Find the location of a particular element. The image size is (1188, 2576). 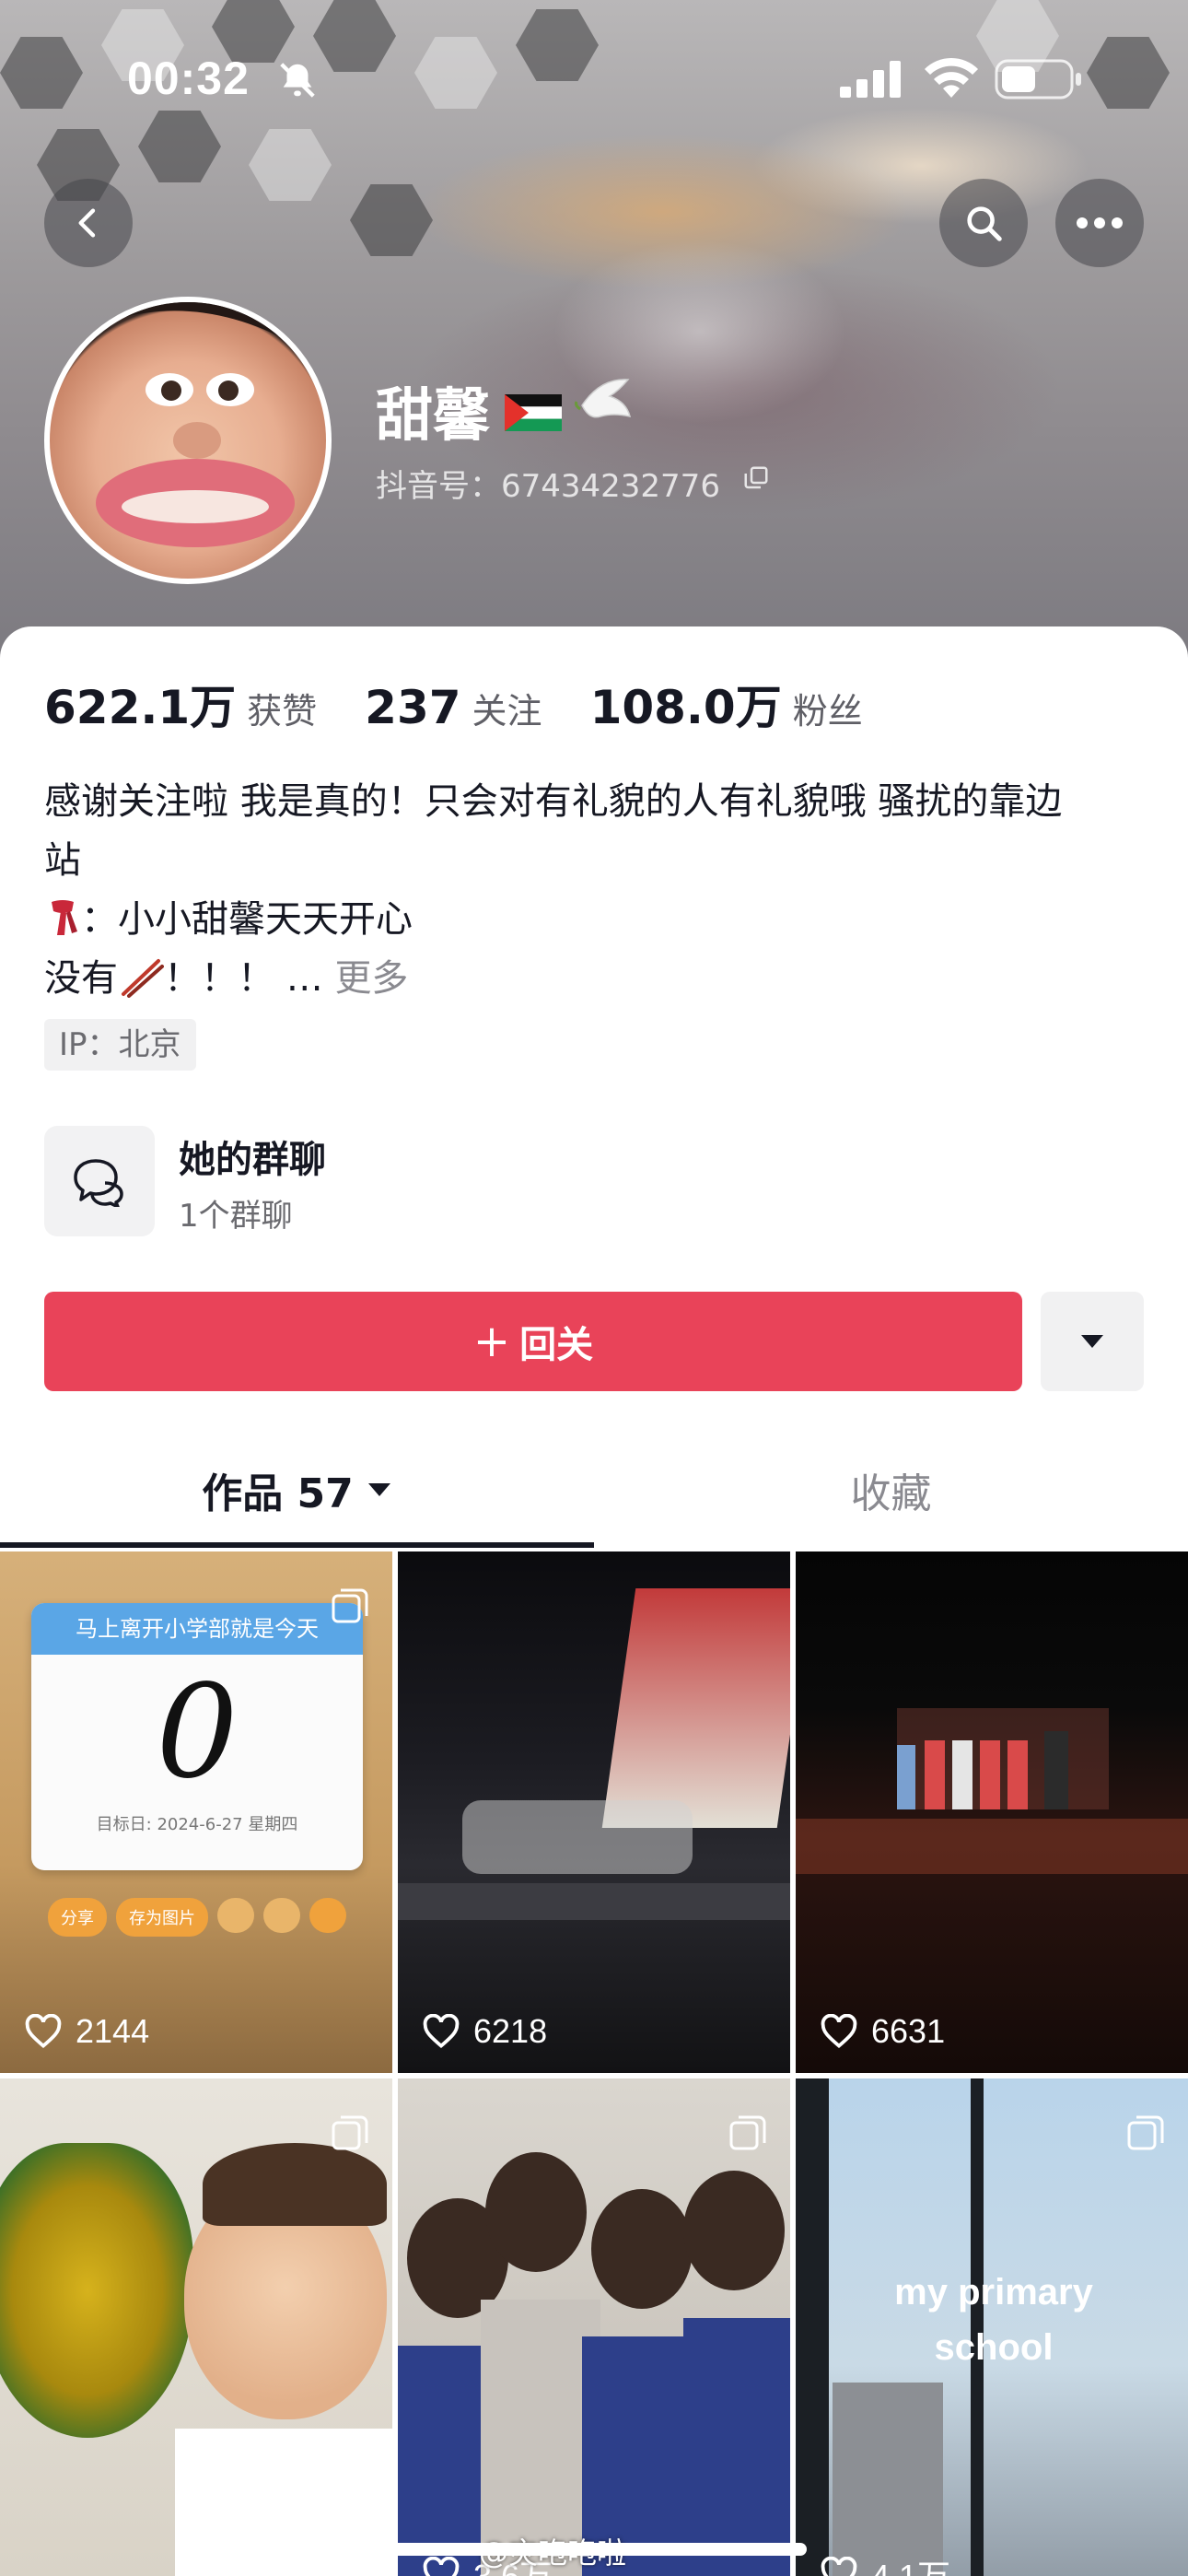

video-tile-2: 6218 is located at coordinates (594, 1812).